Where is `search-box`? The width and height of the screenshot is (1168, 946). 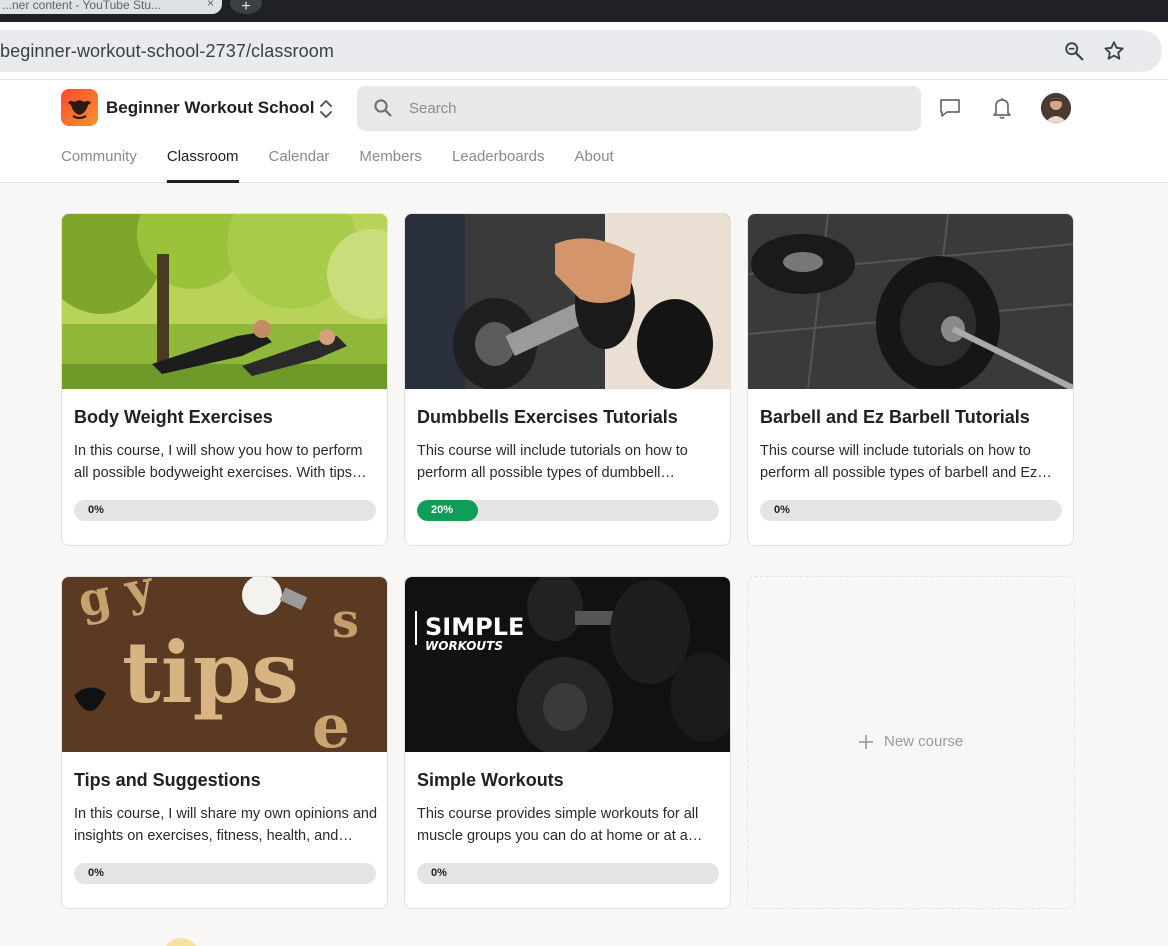 search-box is located at coordinates (639, 108).